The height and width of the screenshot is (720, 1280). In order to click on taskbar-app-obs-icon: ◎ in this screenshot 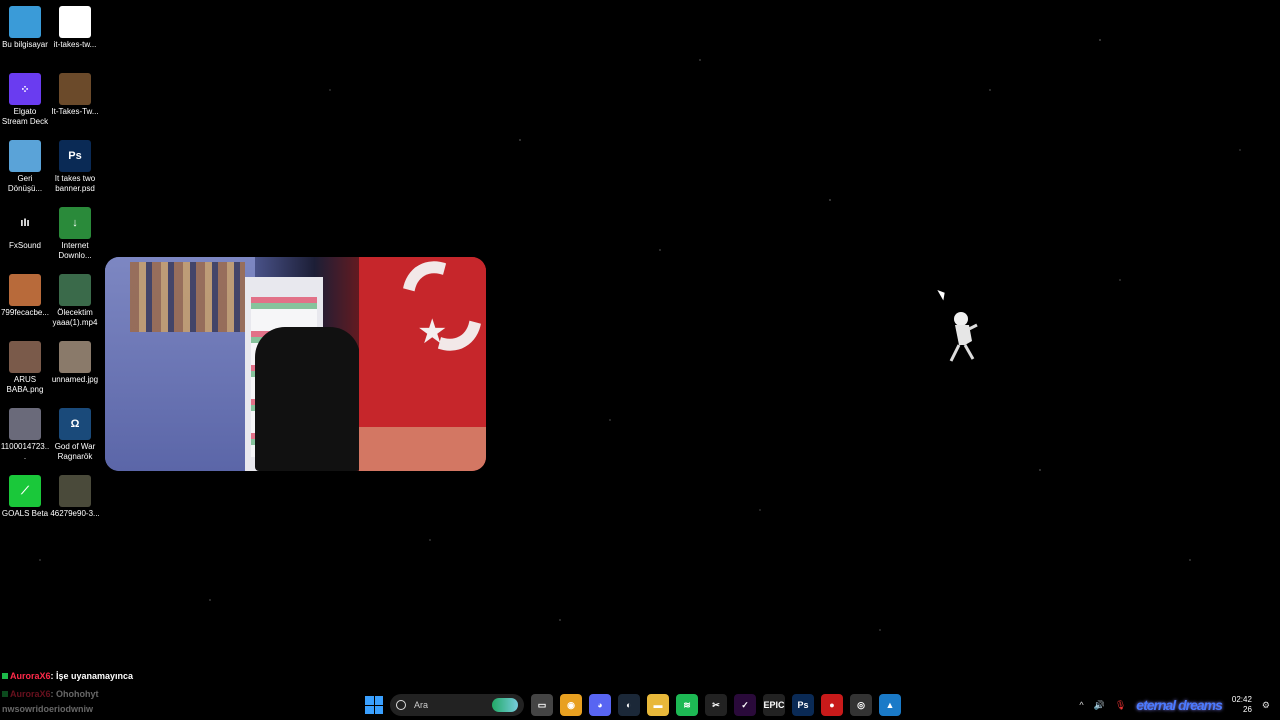, I will do `click(861, 705)`.